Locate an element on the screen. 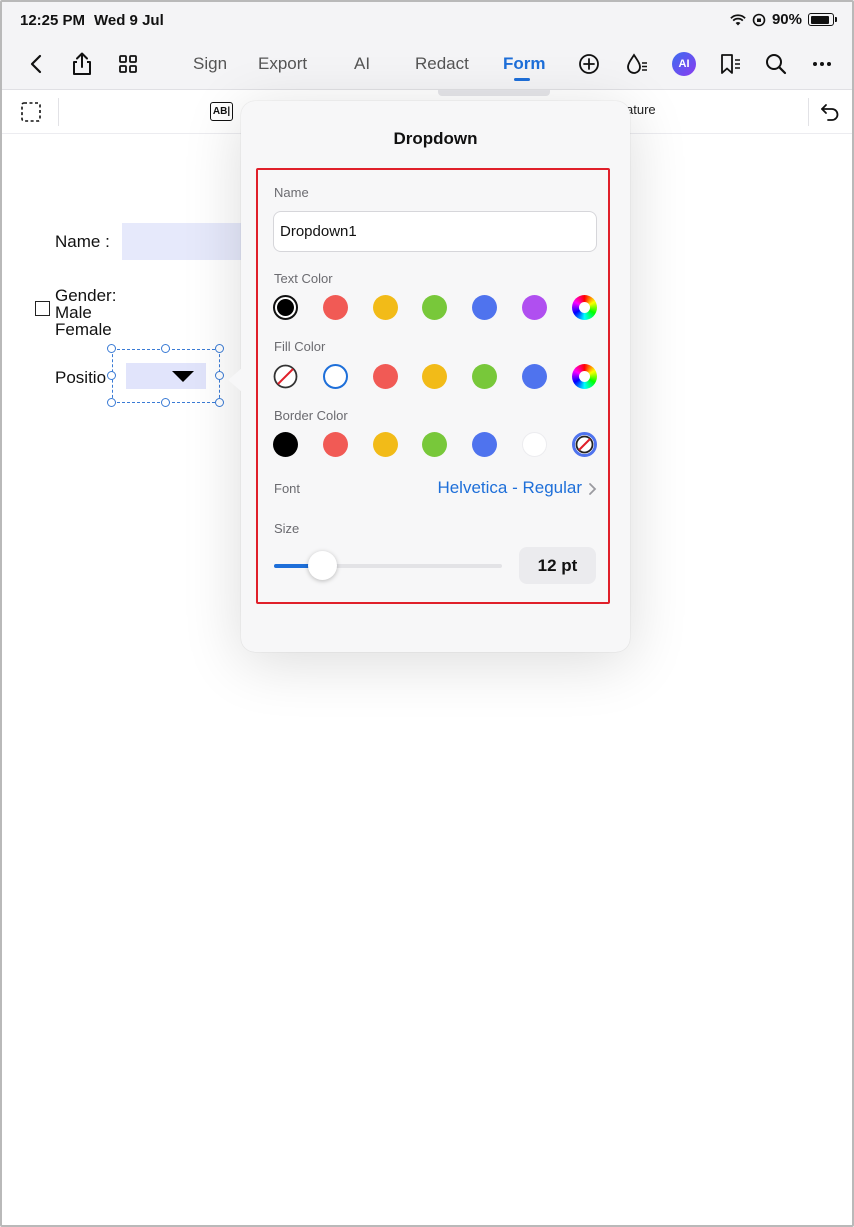 The width and height of the screenshot is (854, 1227). main-toolbar: Sign Export AI Redact Form AI is located at coordinates (427, 64).